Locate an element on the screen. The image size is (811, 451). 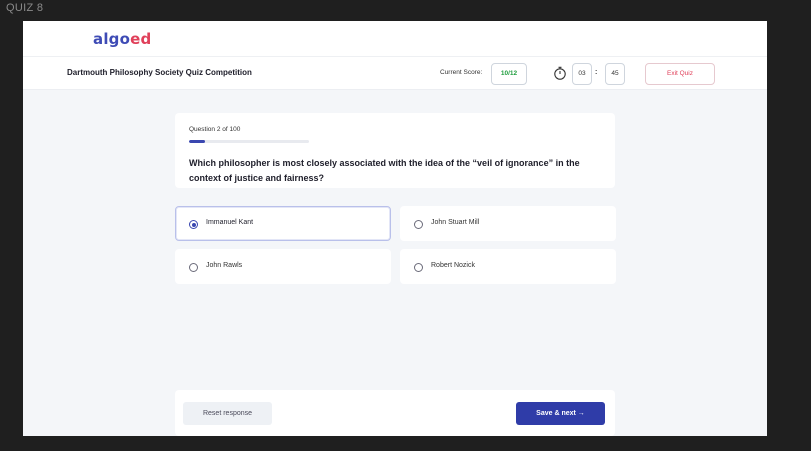
save-next-button: Save & next → is located at coordinates (560, 413).